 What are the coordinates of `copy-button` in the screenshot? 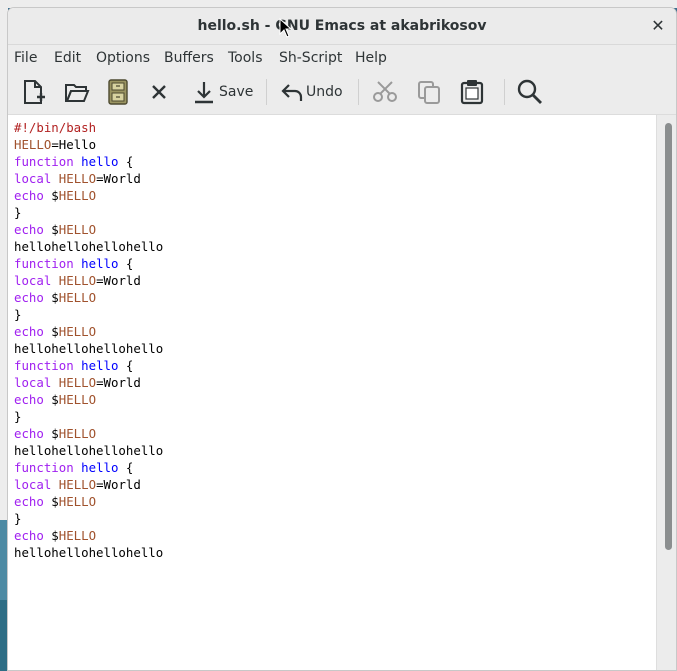 It's located at (429, 92).